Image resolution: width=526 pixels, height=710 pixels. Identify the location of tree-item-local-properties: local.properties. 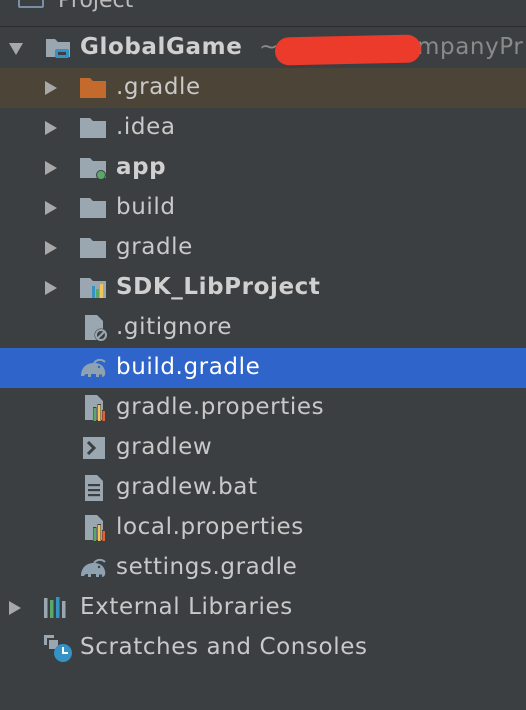
(263, 528).